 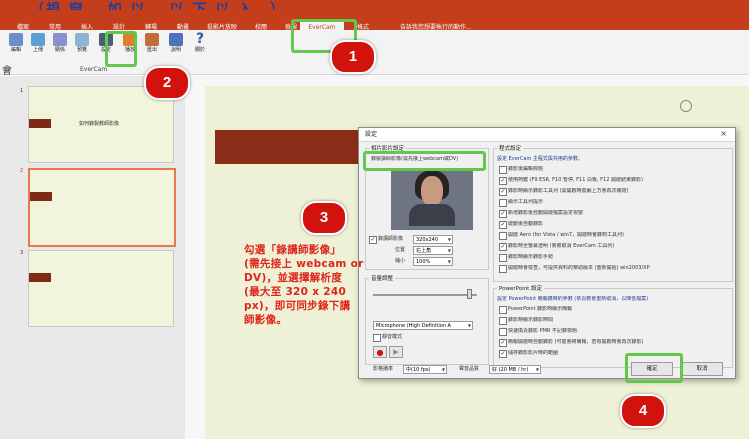 What do you see at coordinates (99, 124) in the screenshot?
I see `slide1-title: 如何錄製教師影像` at bounding box center [99, 124].